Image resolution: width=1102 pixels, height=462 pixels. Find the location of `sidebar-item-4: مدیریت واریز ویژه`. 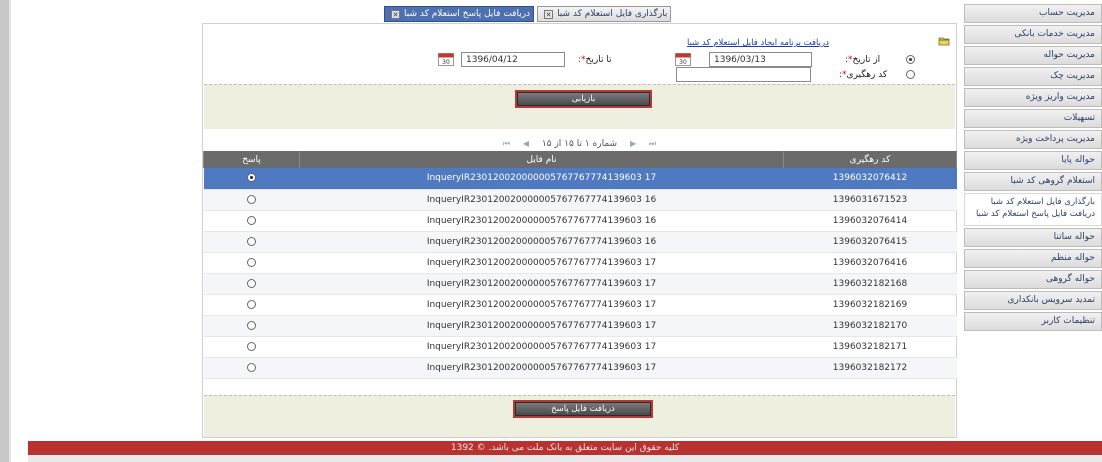

sidebar-item-4: مدیریت واریز ویژه is located at coordinates (1033, 97).